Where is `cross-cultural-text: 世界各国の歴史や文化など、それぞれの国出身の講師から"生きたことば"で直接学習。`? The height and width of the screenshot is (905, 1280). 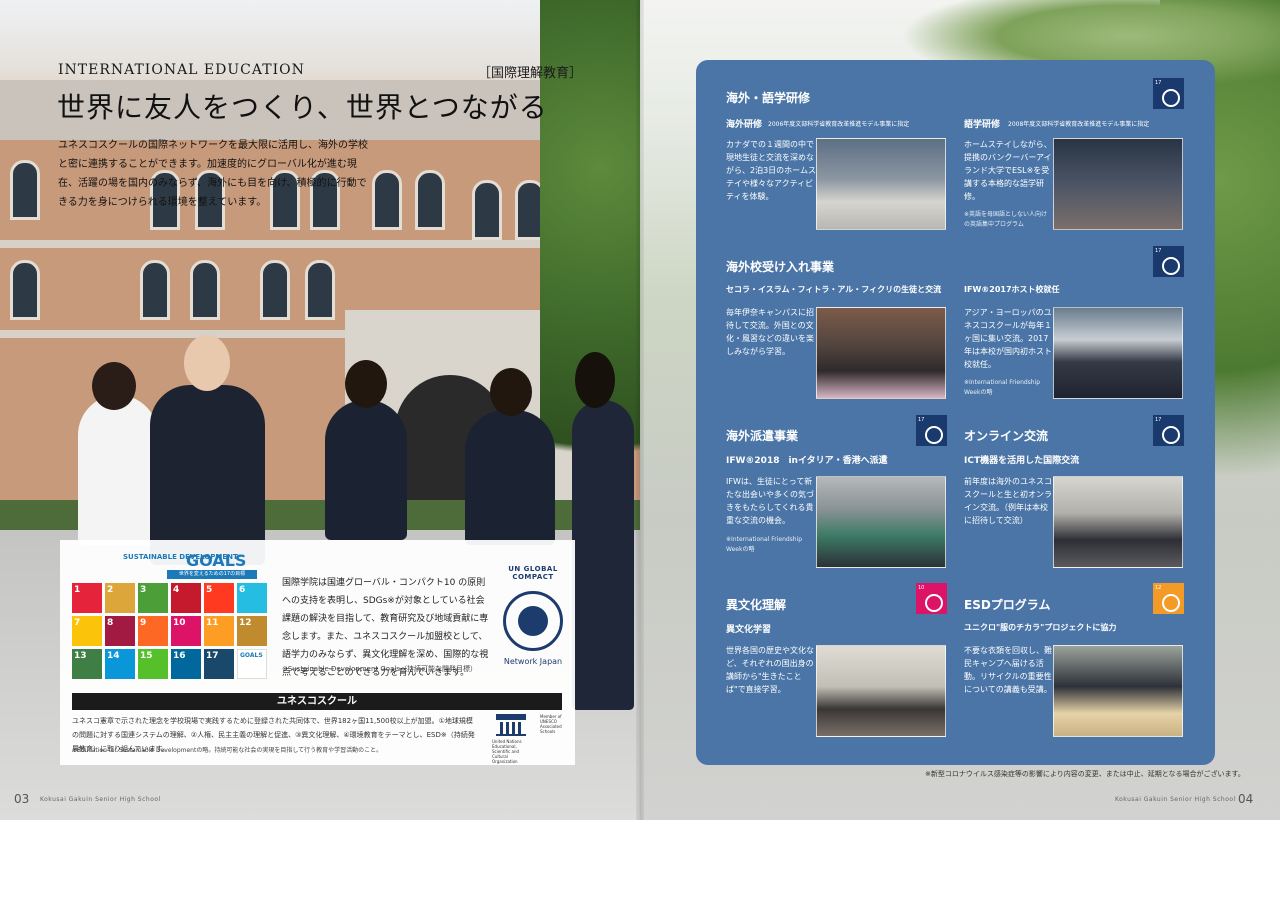
cross-cultural-text: 世界各国の歴史や文化など、それぞれの国出身の講師から"生きたことば"で直接学習。 is located at coordinates (770, 670).